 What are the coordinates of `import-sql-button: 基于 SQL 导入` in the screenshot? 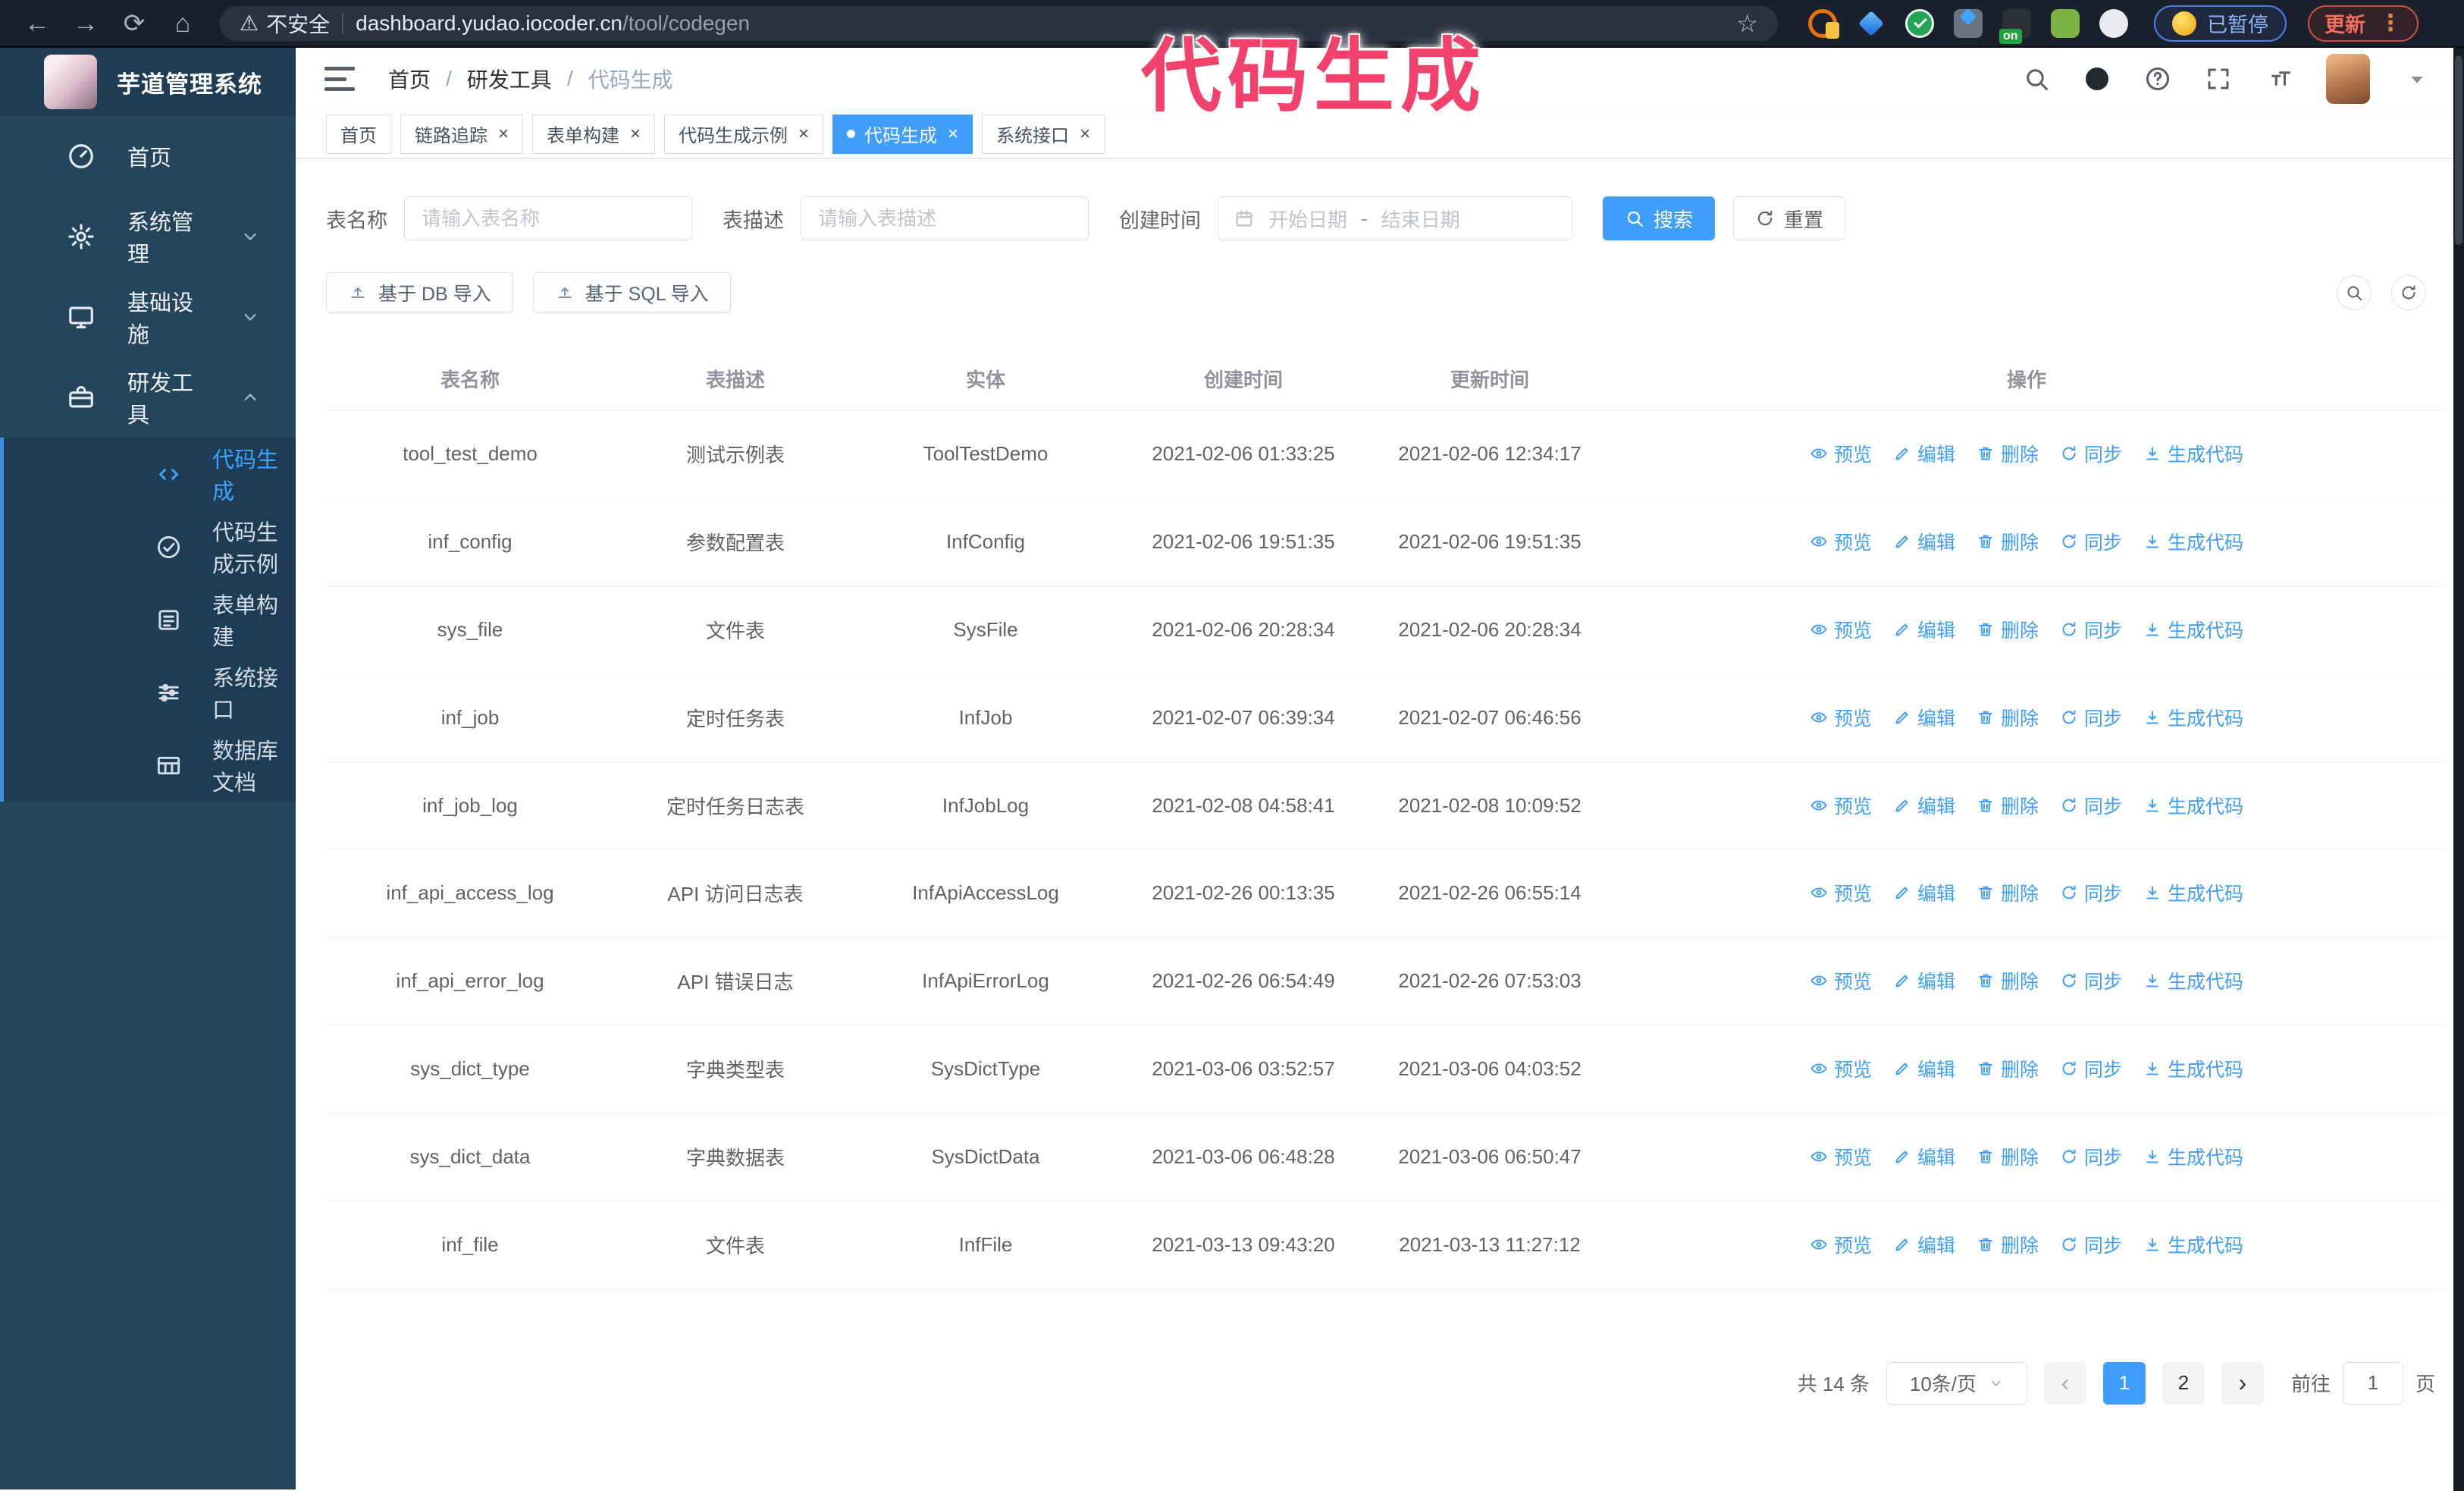 It's located at (632, 292).